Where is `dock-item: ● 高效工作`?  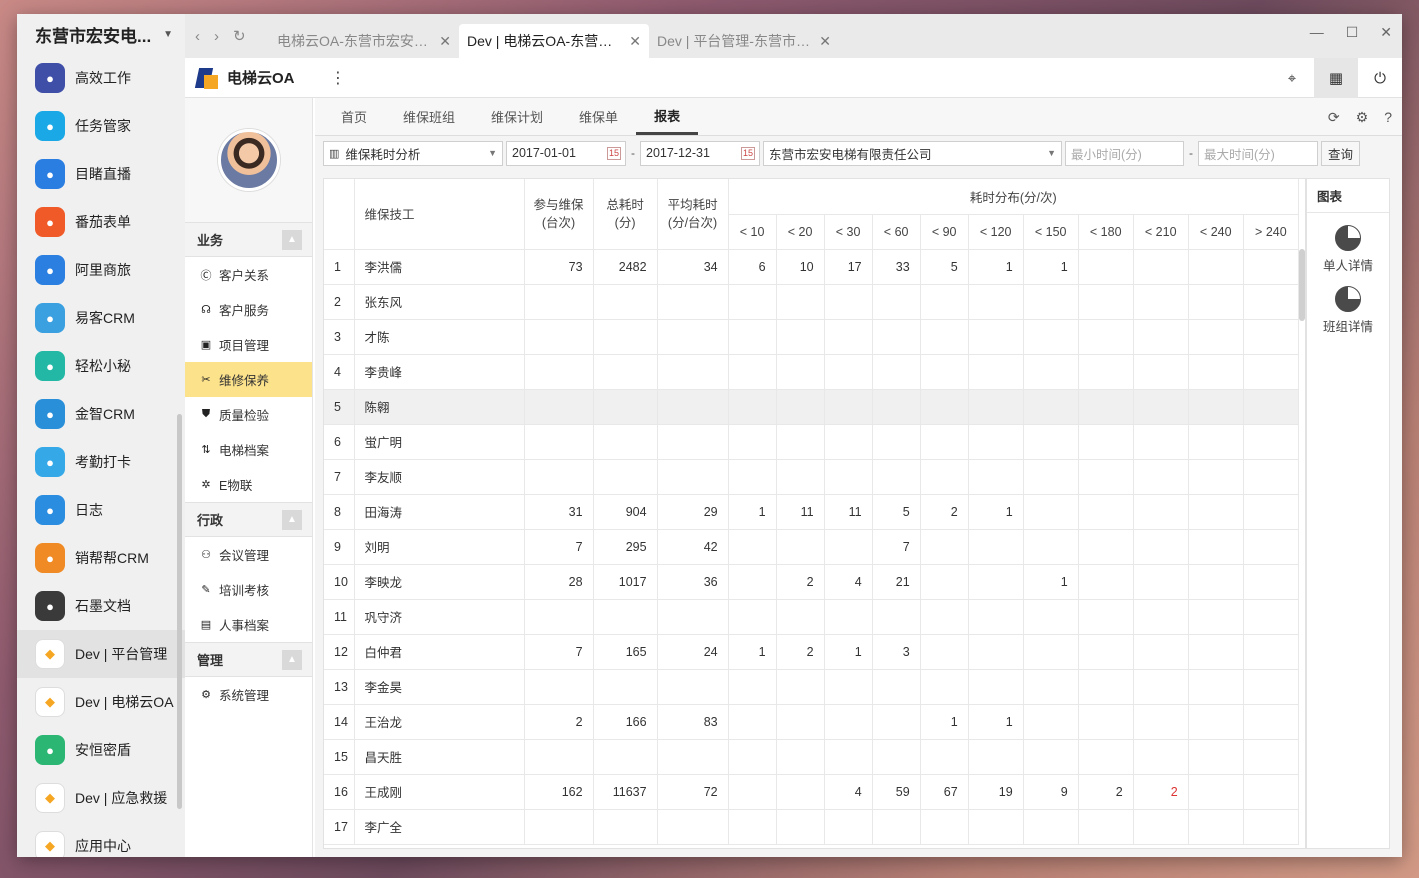 dock-item: ● 高效工作 is located at coordinates (101, 78).